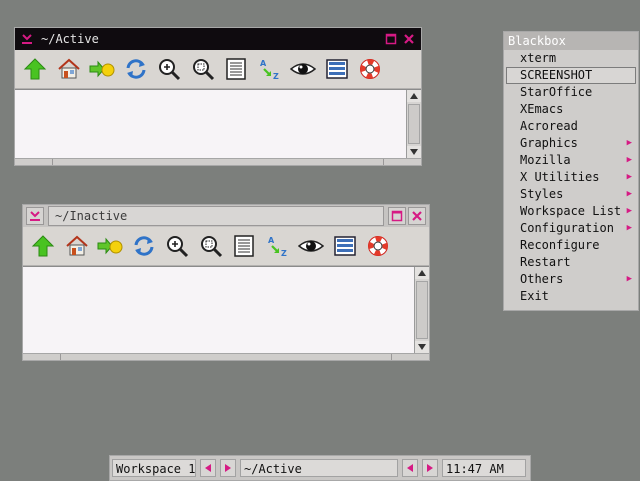 The height and width of the screenshot is (481, 640). I want to click on reload-icon, so click(135, 69).